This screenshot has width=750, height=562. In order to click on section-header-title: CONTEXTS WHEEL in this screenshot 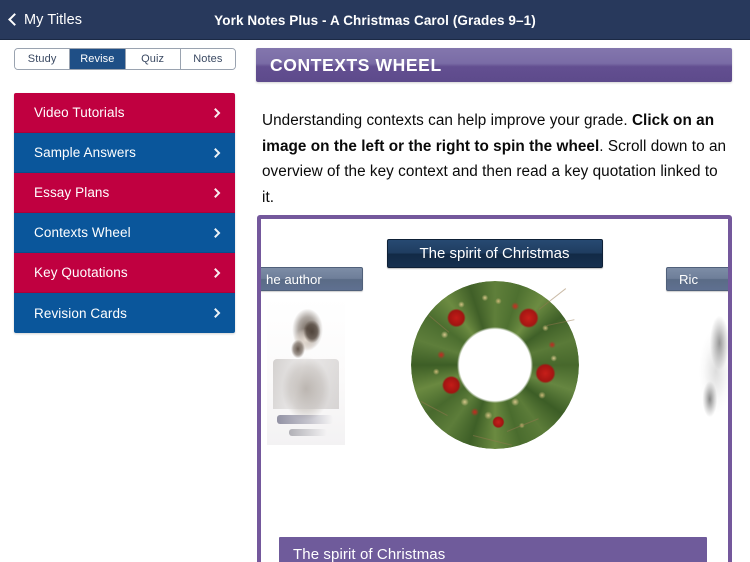, I will do `click(356, 64)`.